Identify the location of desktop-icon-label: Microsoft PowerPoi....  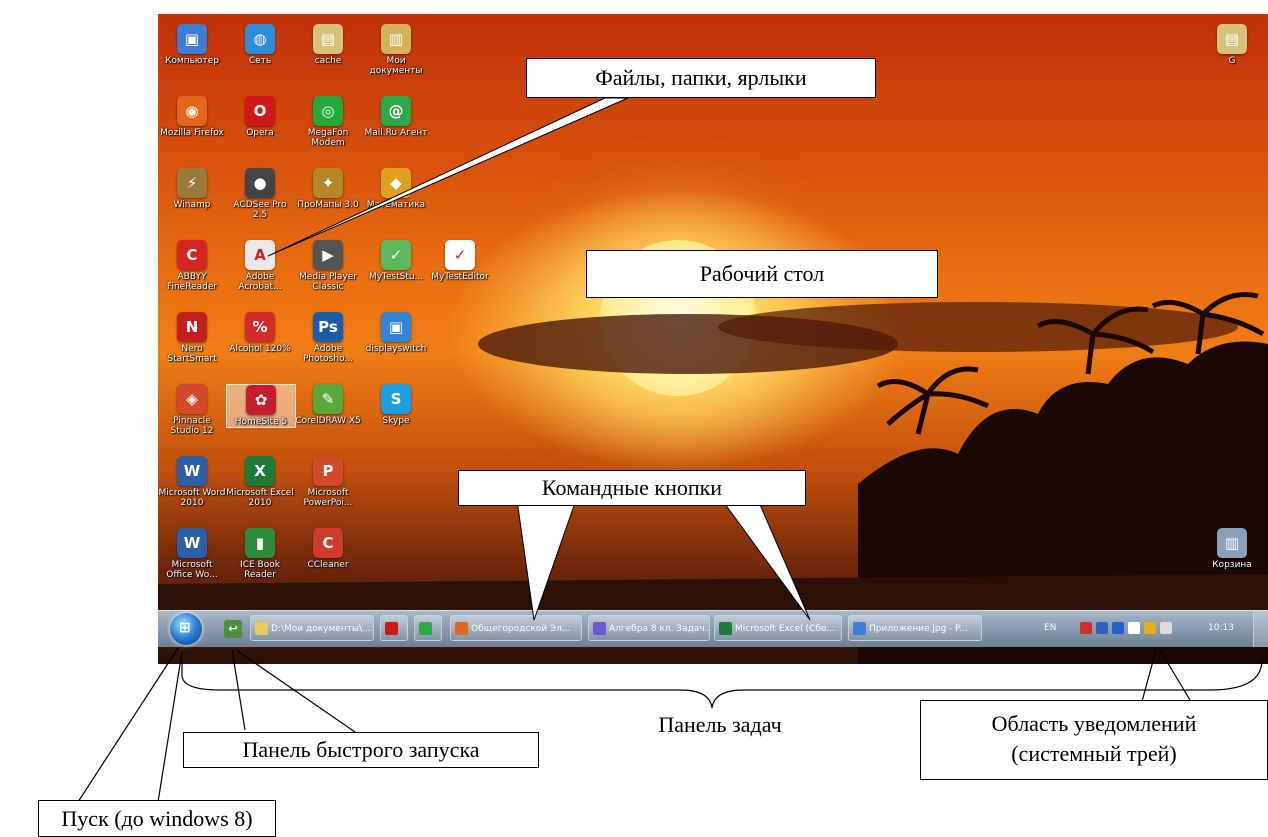
(328, 498).